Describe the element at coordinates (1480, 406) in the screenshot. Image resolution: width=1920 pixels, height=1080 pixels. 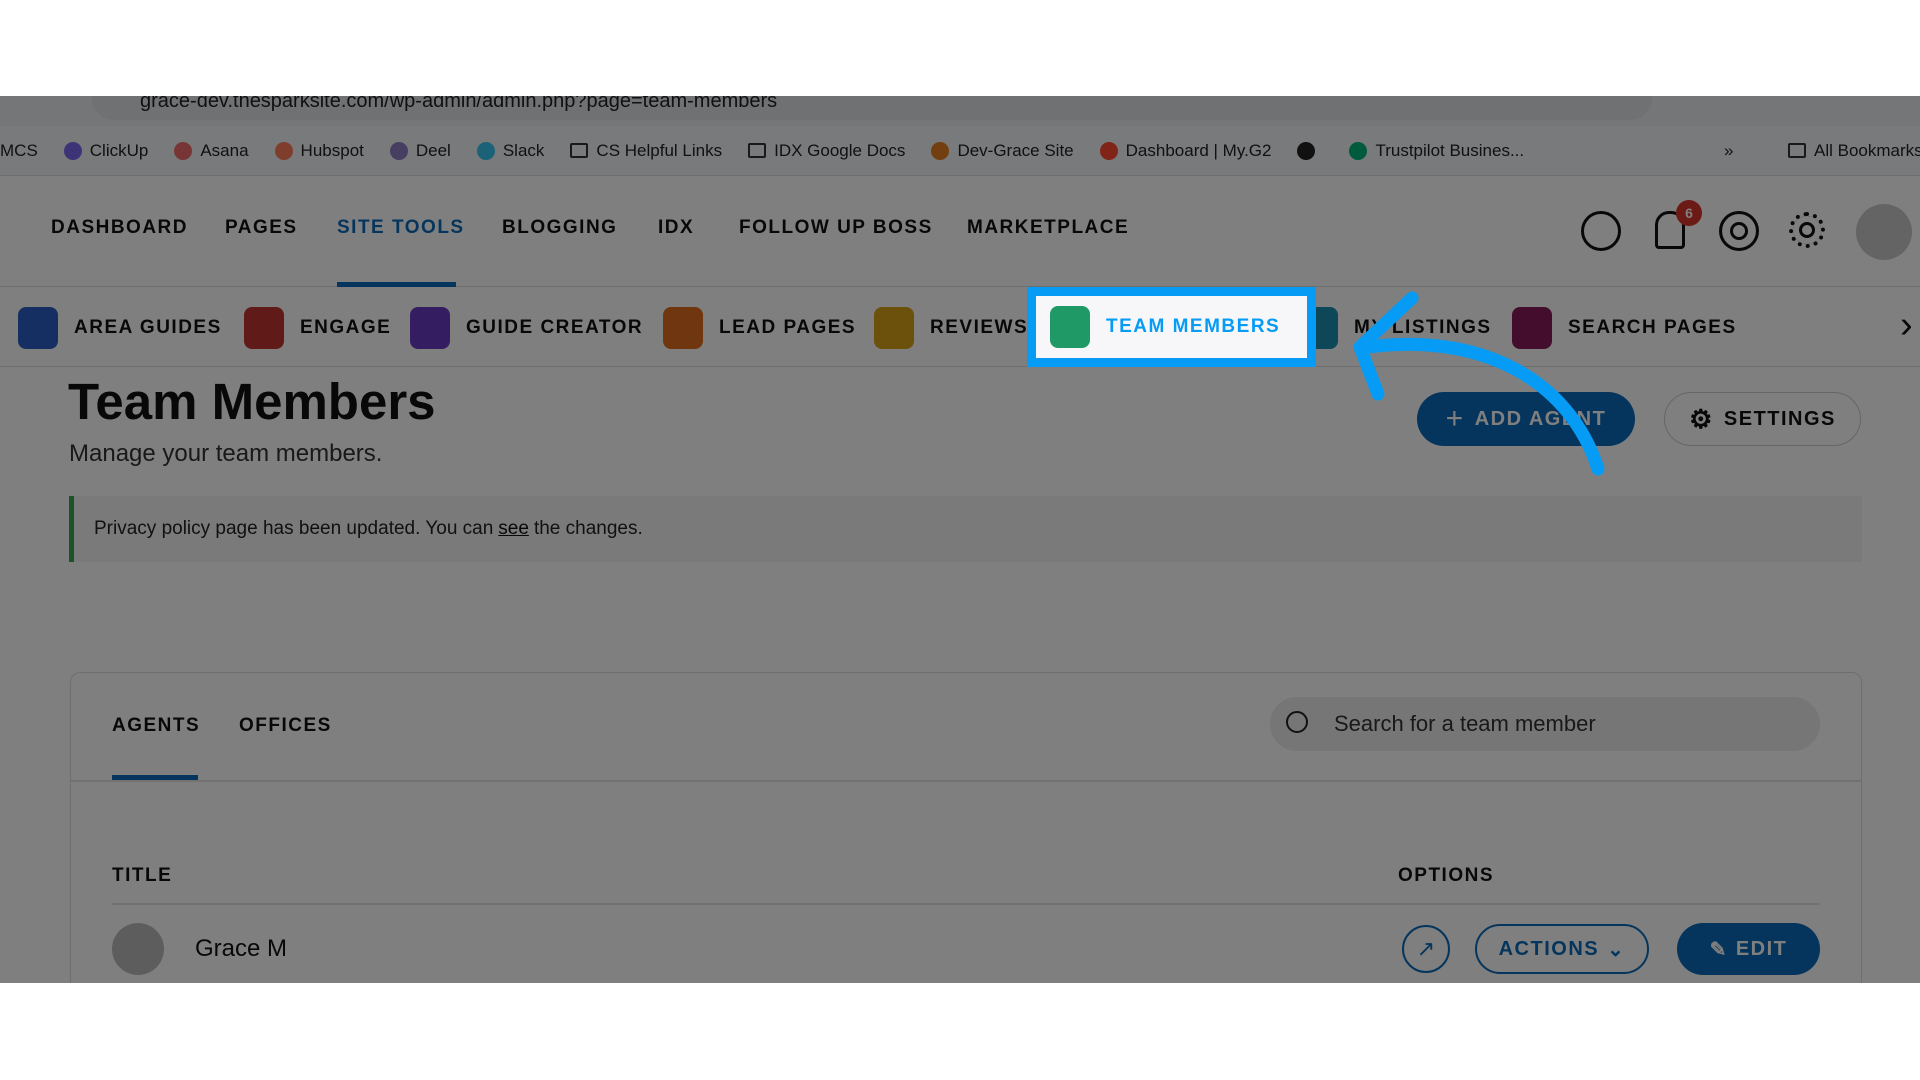
I see `arrow-curve` at that location.